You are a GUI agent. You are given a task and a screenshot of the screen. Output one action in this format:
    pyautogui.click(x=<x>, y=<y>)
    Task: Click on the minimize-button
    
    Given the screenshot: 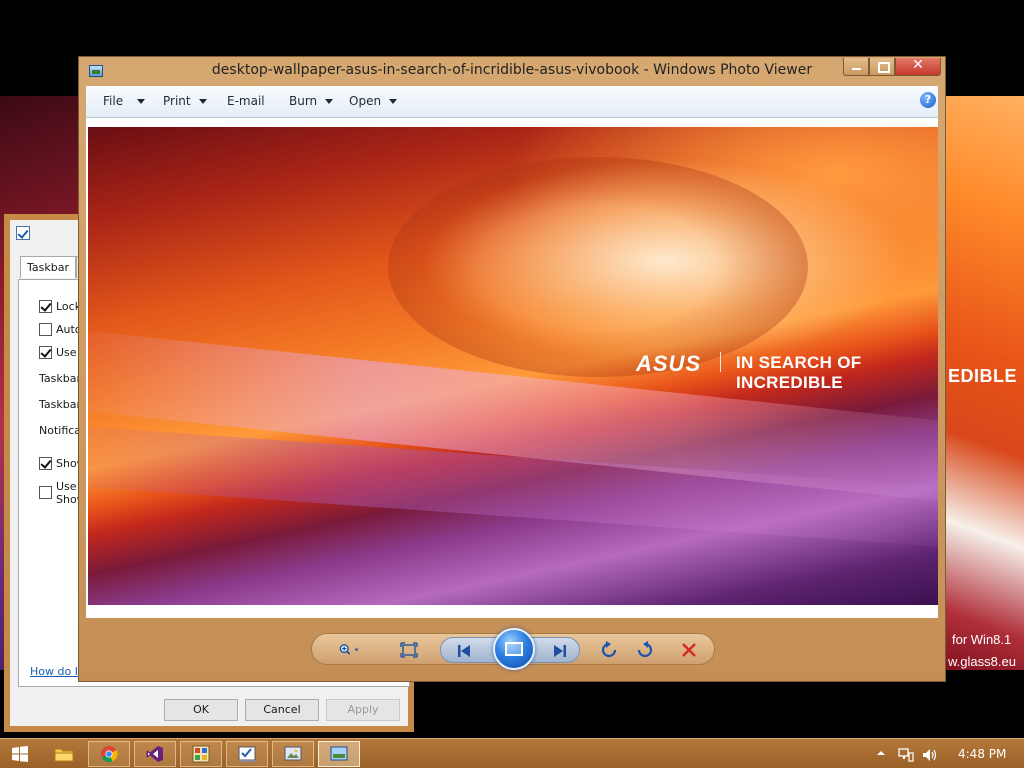 What is the action you would take?
    pyautogui.click(x=856, y=67)
    